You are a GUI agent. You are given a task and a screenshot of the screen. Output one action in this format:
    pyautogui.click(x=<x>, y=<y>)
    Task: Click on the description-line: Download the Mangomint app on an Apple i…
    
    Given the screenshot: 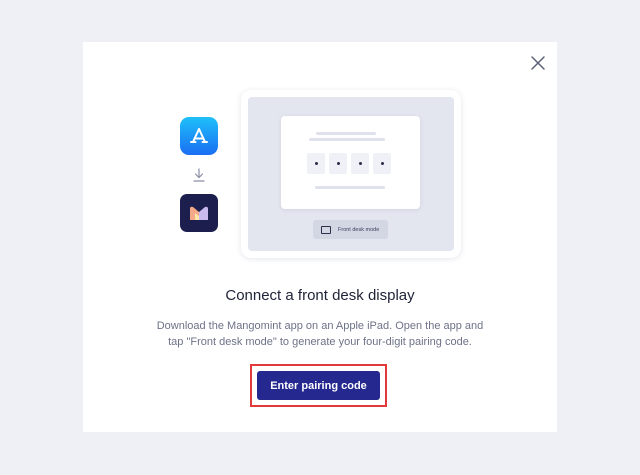 What is the action you would take?
    pyautogui.click(x=320, y=326)
    